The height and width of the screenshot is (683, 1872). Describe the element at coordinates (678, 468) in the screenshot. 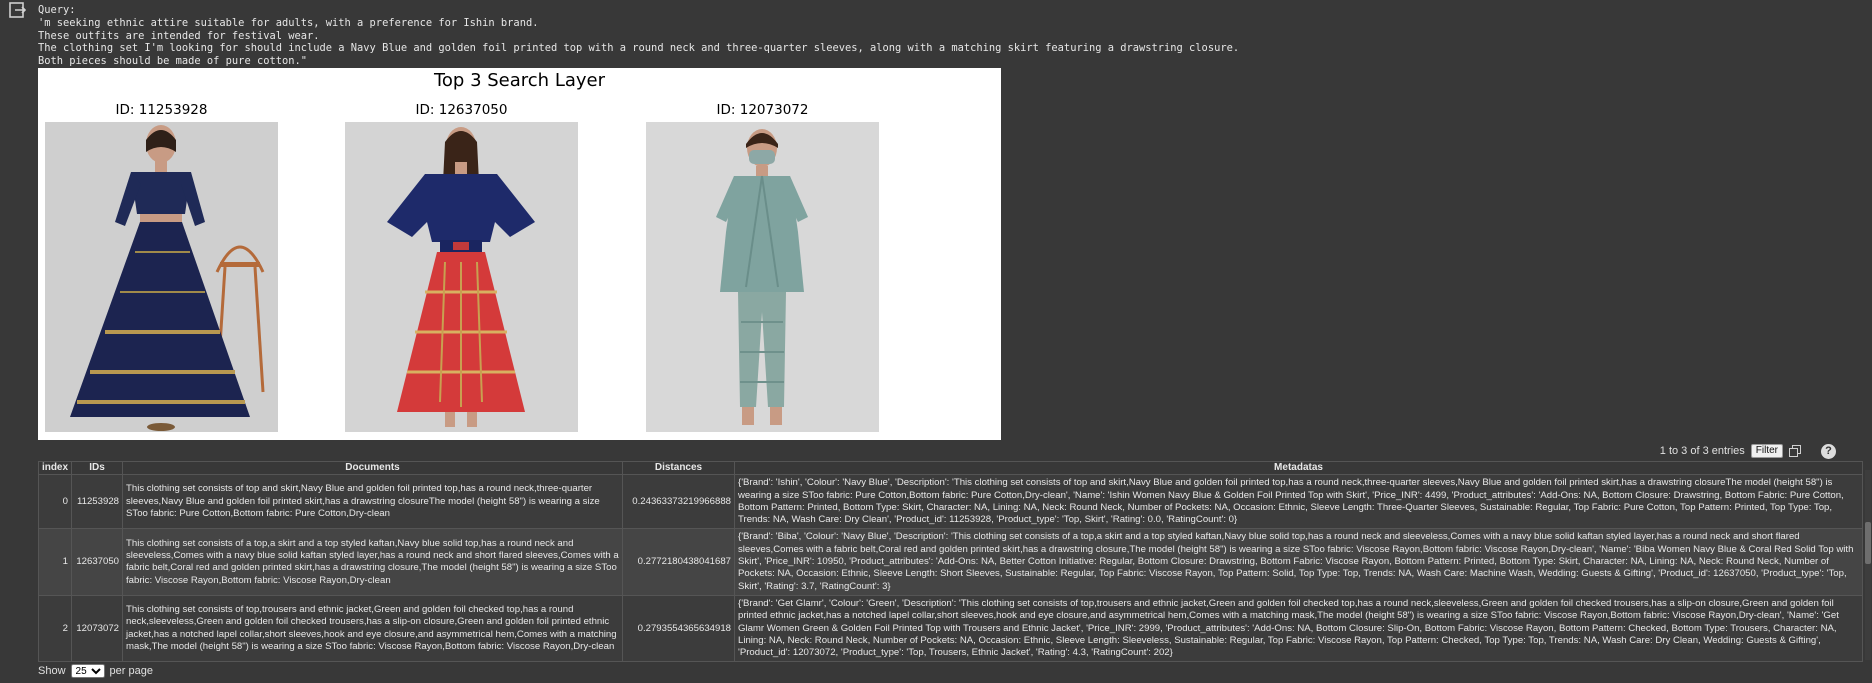

I see `column-header-distances: Distances` at that location.